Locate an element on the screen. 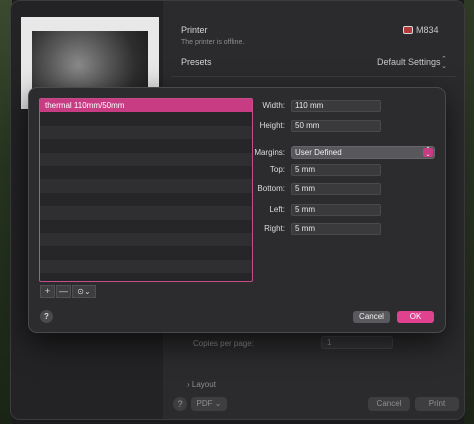 The height and width of the screenshot is (424, 474). remove-paper-size-button: — is located at coordinates (63, 291).